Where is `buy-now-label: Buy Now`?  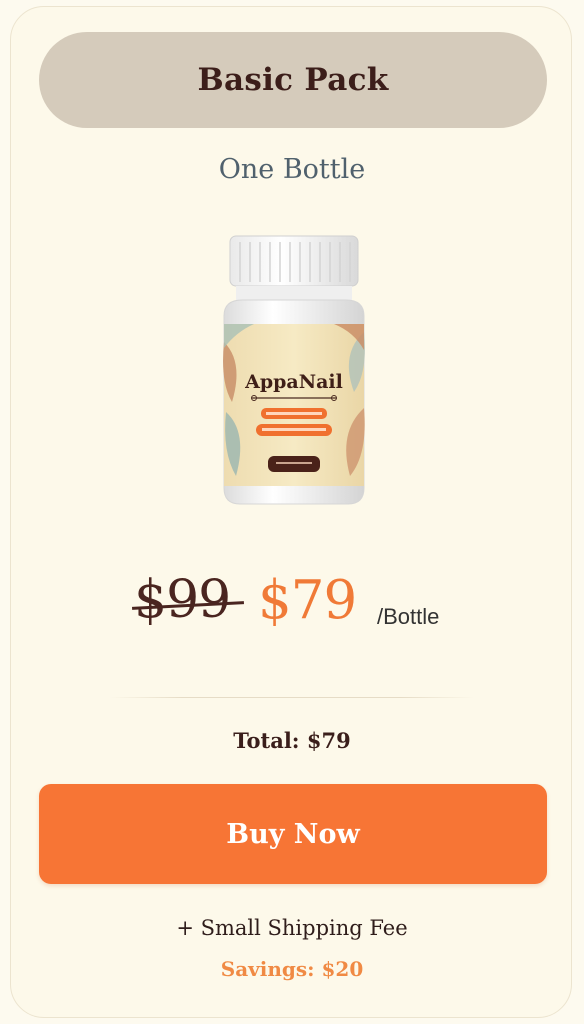 buy-now-label: Buy Now is located at coordinates (293, 834).